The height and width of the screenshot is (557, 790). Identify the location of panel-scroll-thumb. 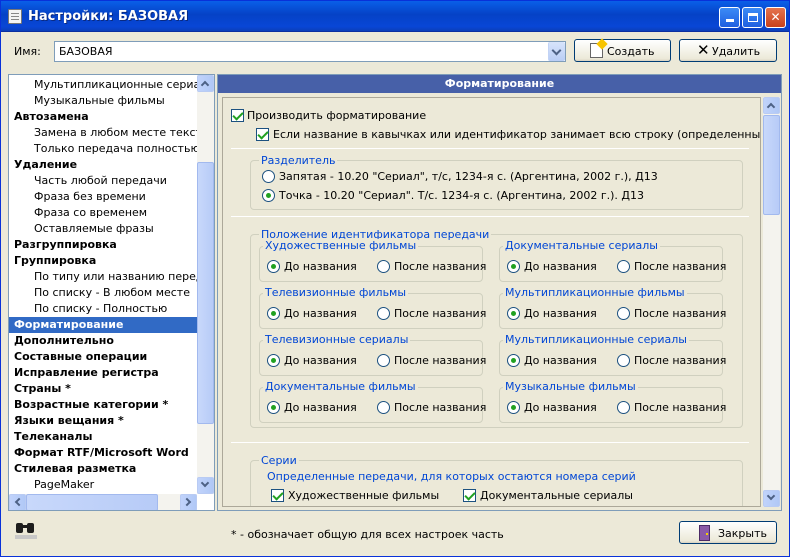
(771, 165).